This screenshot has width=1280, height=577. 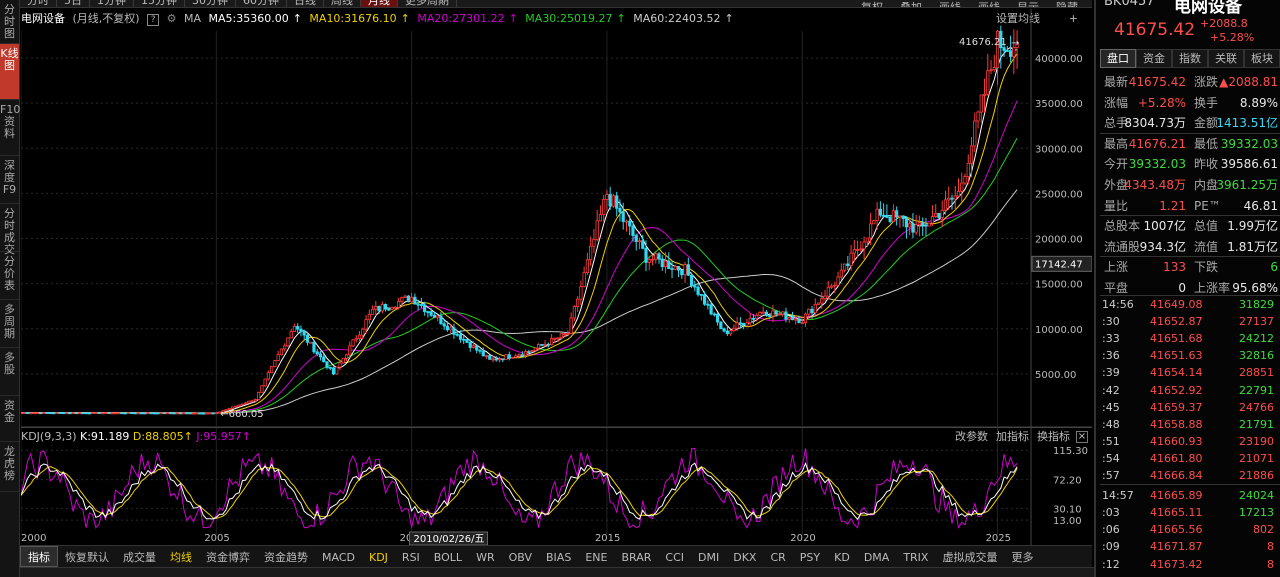 What do you see at coordinates (1256, 356) in the screenshot?
I see `tick-volume: 32816` at bounding box center [1256, 356].